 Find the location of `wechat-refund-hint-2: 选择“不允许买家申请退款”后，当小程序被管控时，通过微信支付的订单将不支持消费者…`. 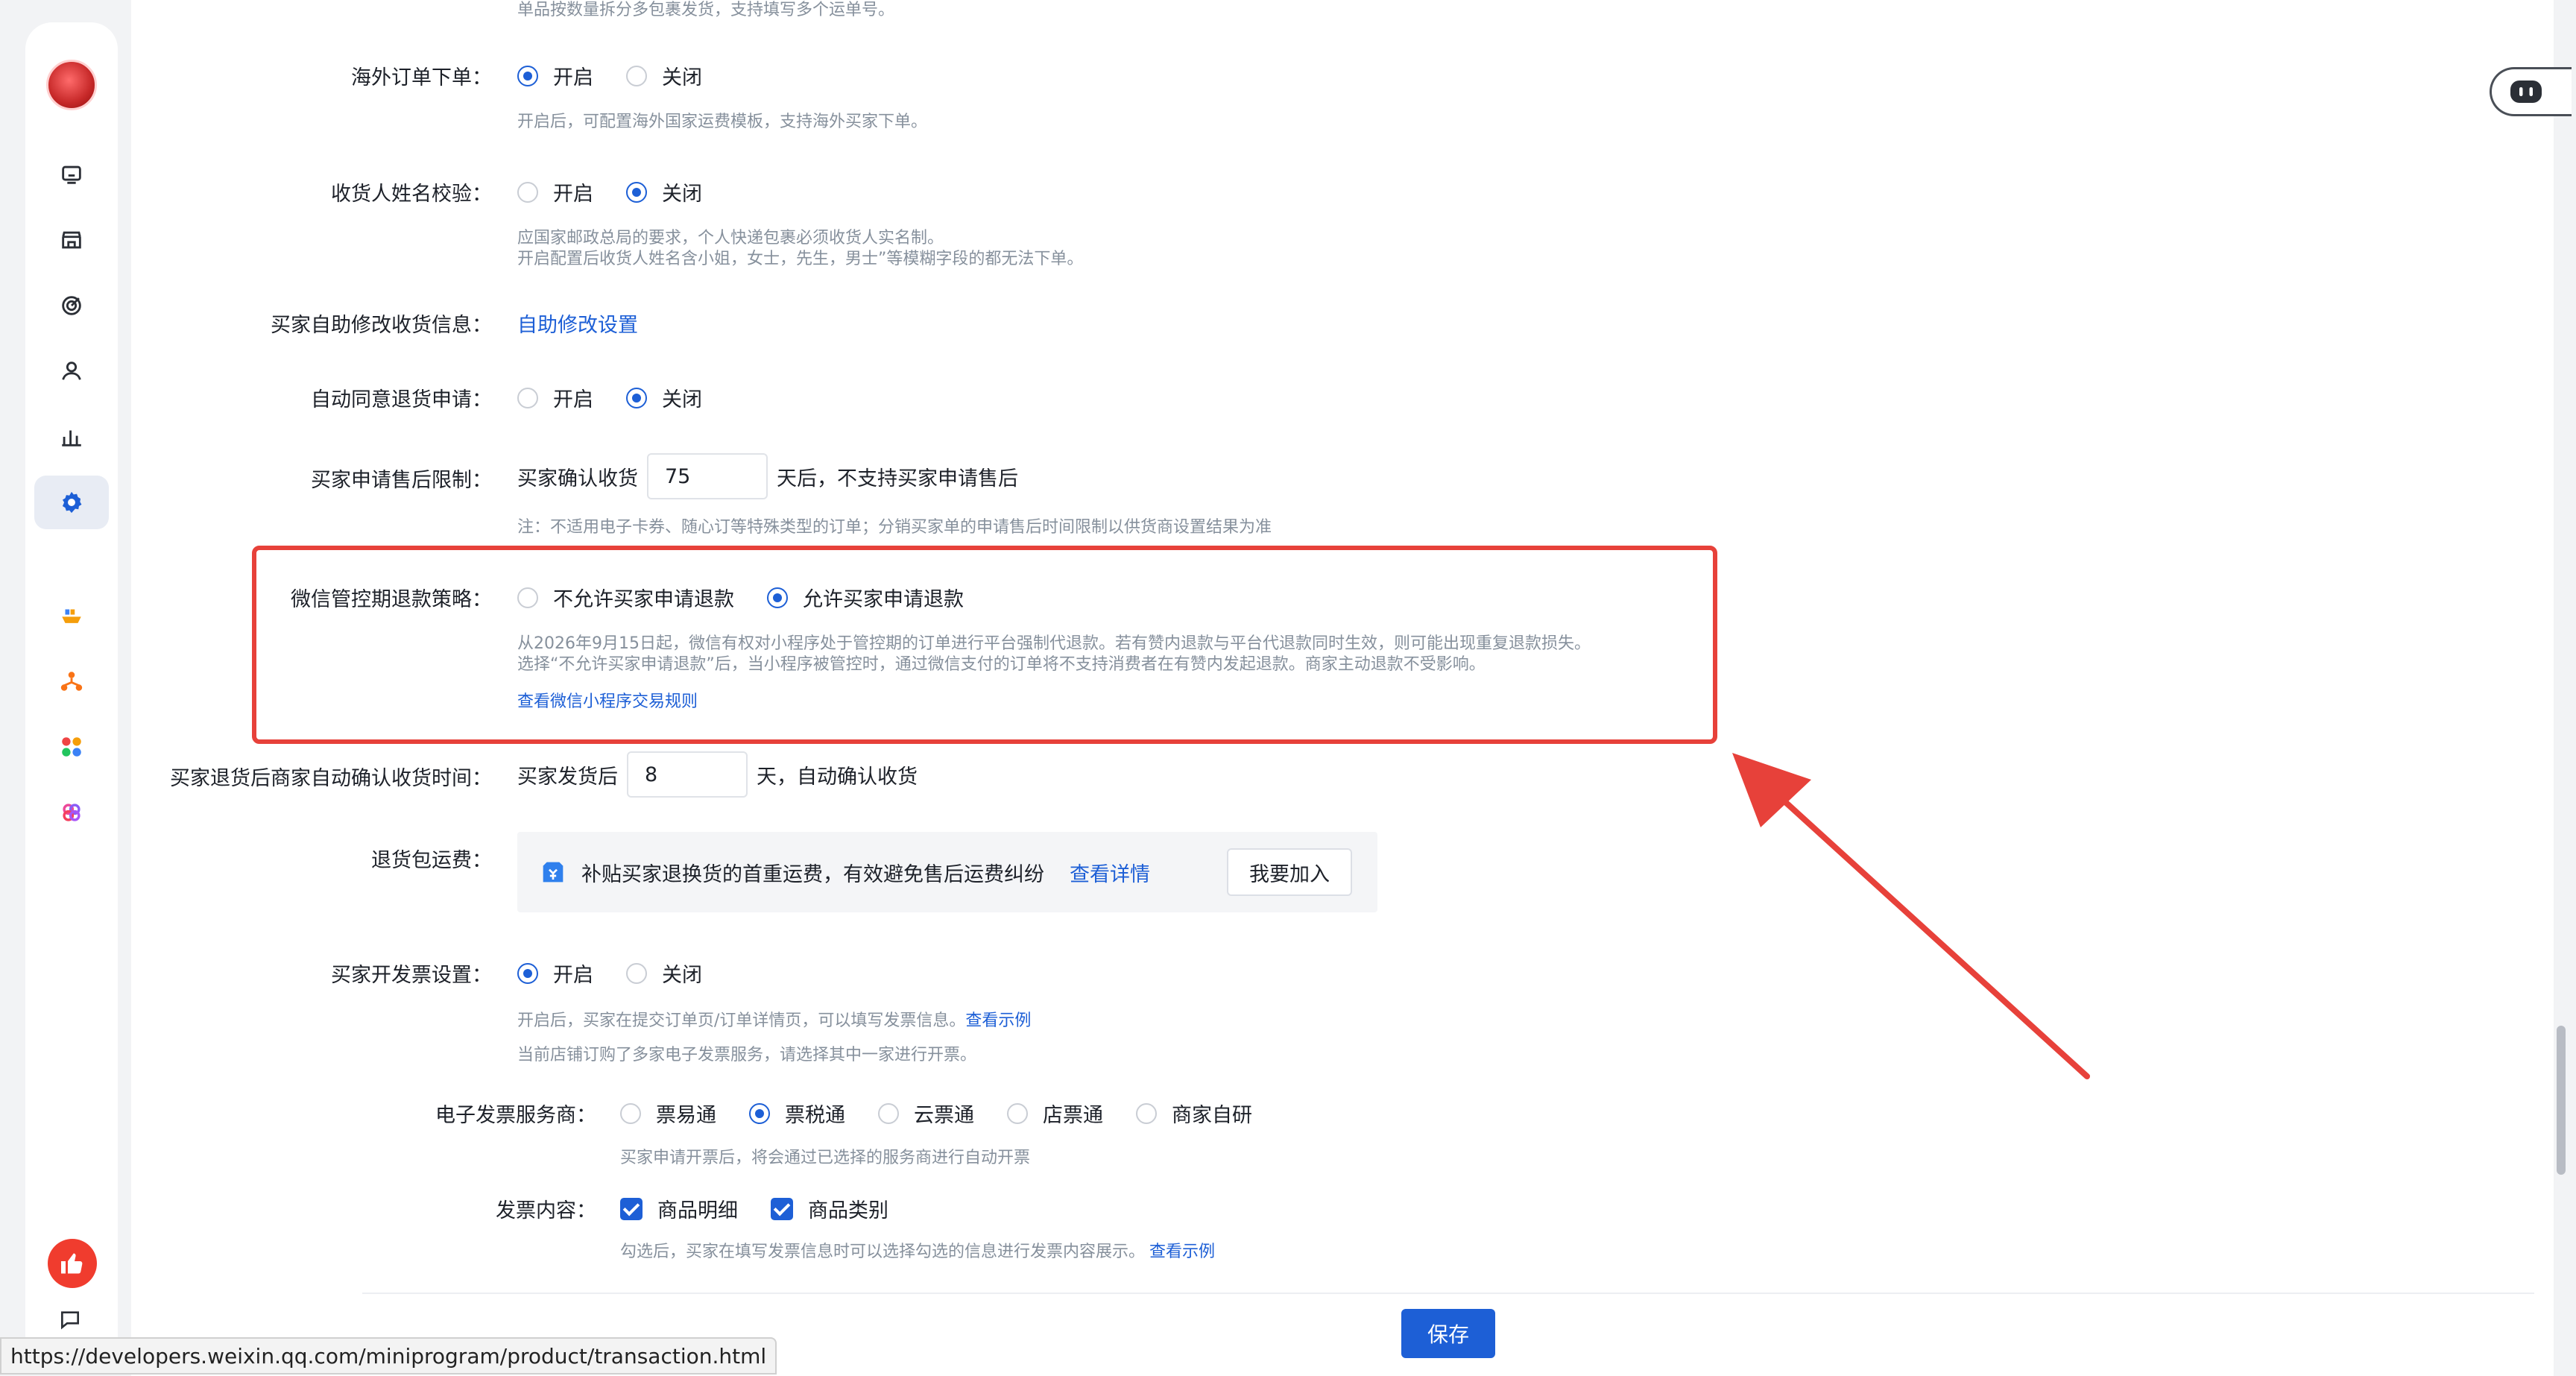

wechat-refund-hint-2: 选择“不允许买家申请退款”后，当小程序被管控时，通过微信支付的订单将不支持消费者… is located at coordinates (1002, 664).